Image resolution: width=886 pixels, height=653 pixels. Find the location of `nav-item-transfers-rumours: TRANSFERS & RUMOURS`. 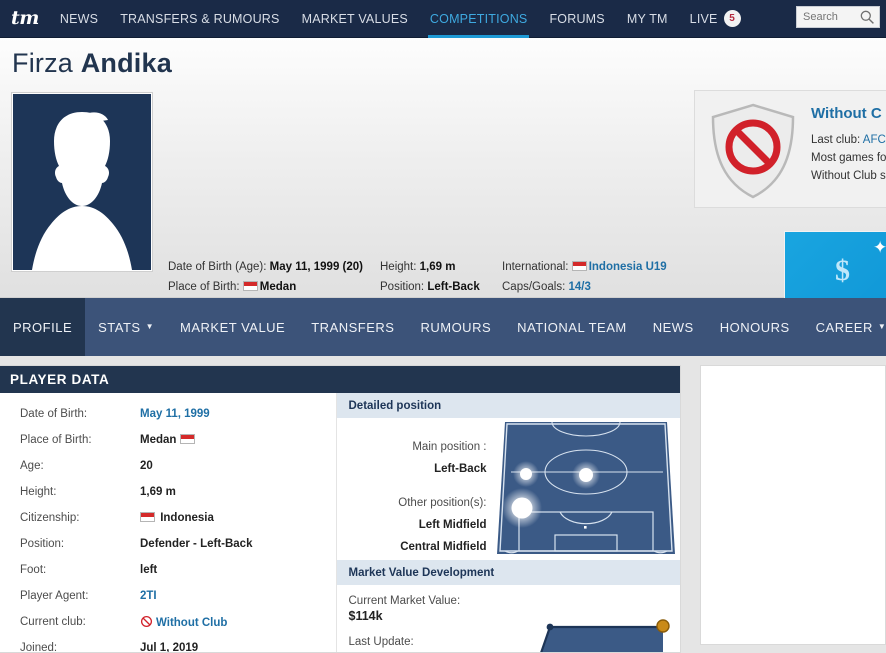

nav-item-transfers-rumours: TRANSFERS & RUMOURS is located at coordinates (199, 19).